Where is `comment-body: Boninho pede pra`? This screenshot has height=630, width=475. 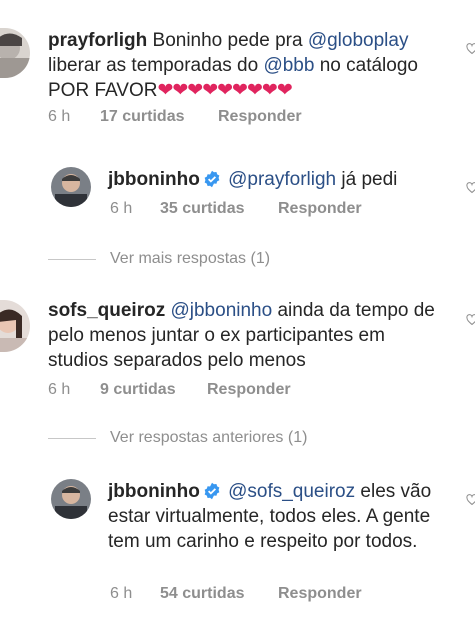
comment-body: Boninho pede pra is located at coordinates (230, 40).